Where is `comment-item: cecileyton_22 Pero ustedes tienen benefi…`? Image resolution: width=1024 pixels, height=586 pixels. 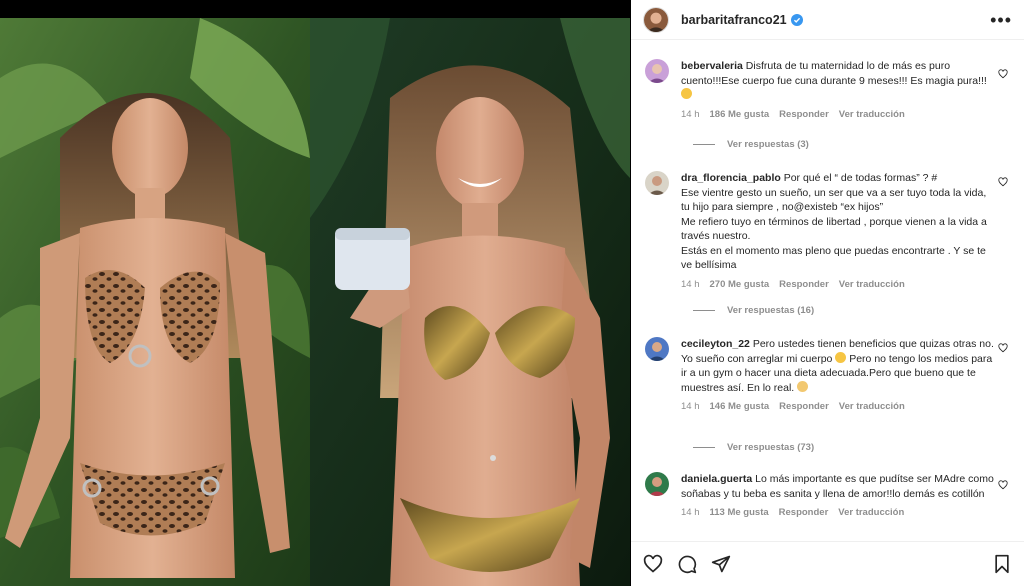 comment-item: cecileyton_22 Pero ustedes tienen benefi… is located at coordinates (829, 374).